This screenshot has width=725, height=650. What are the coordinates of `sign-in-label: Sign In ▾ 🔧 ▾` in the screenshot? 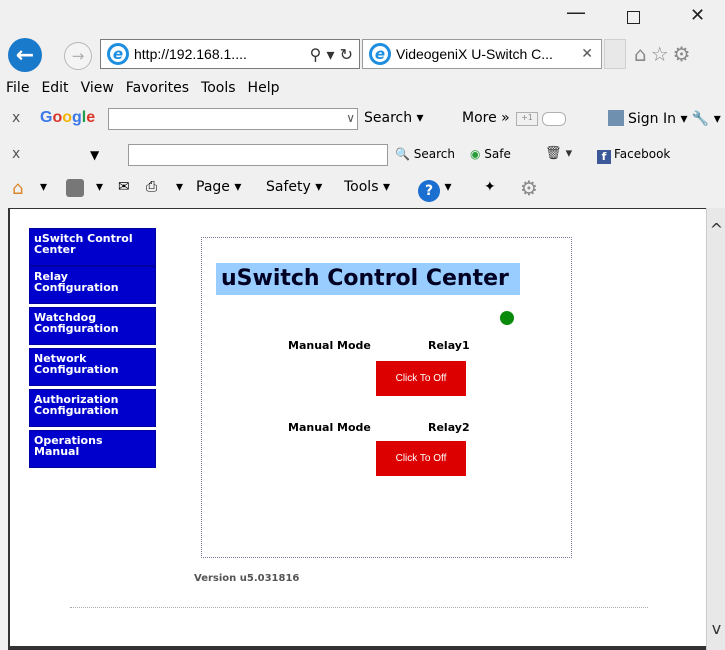 It's located at (674, 119).